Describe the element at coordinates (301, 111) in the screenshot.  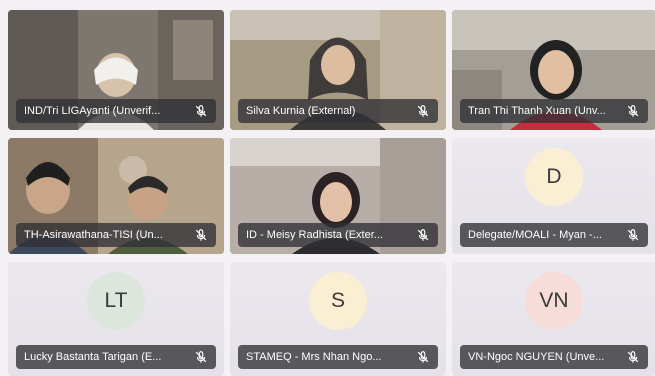
I see `participant-name: Silva Kurnia (External)` at that location.